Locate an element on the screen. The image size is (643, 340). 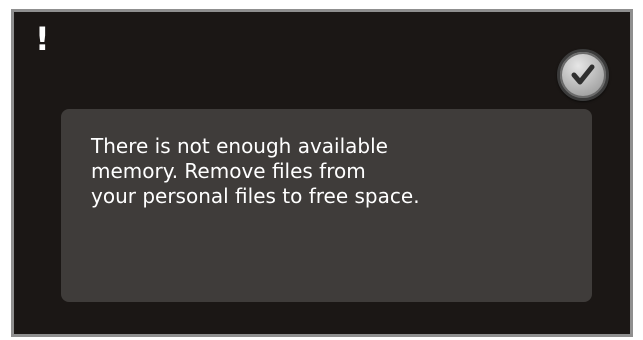
check-icon is located at coordinates (583, 74).